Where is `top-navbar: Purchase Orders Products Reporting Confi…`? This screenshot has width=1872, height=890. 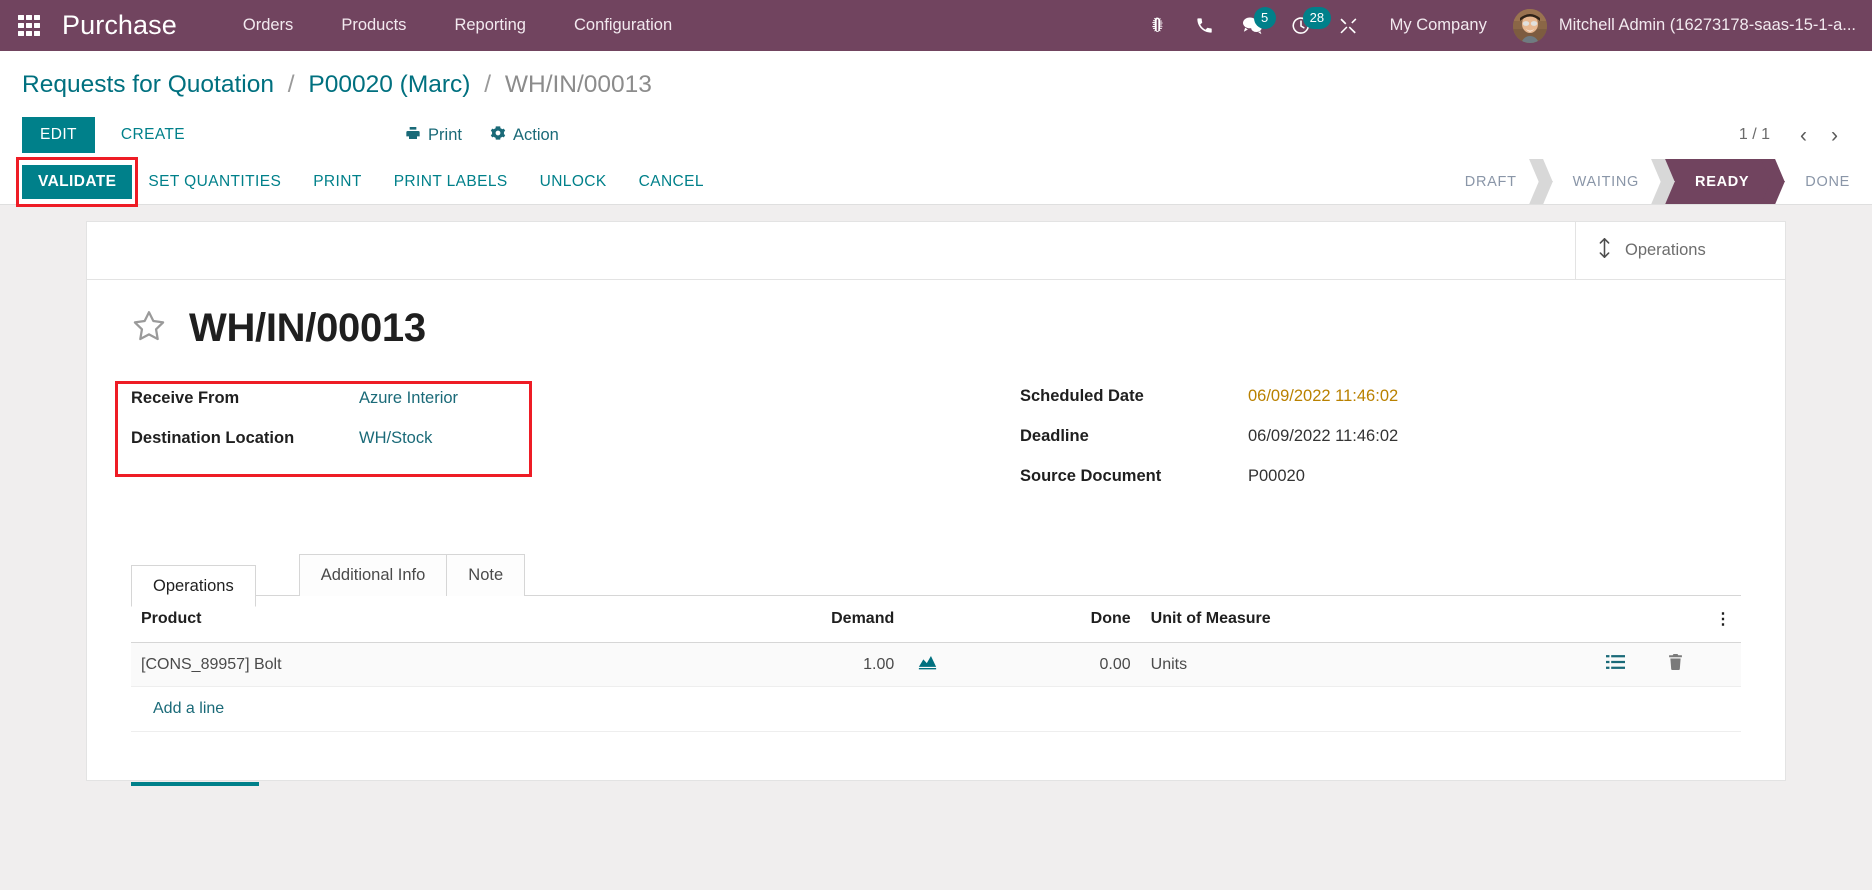 top-navbar: Purchase Orders Products Reporting Confi… is located at coordinates (936, 25).